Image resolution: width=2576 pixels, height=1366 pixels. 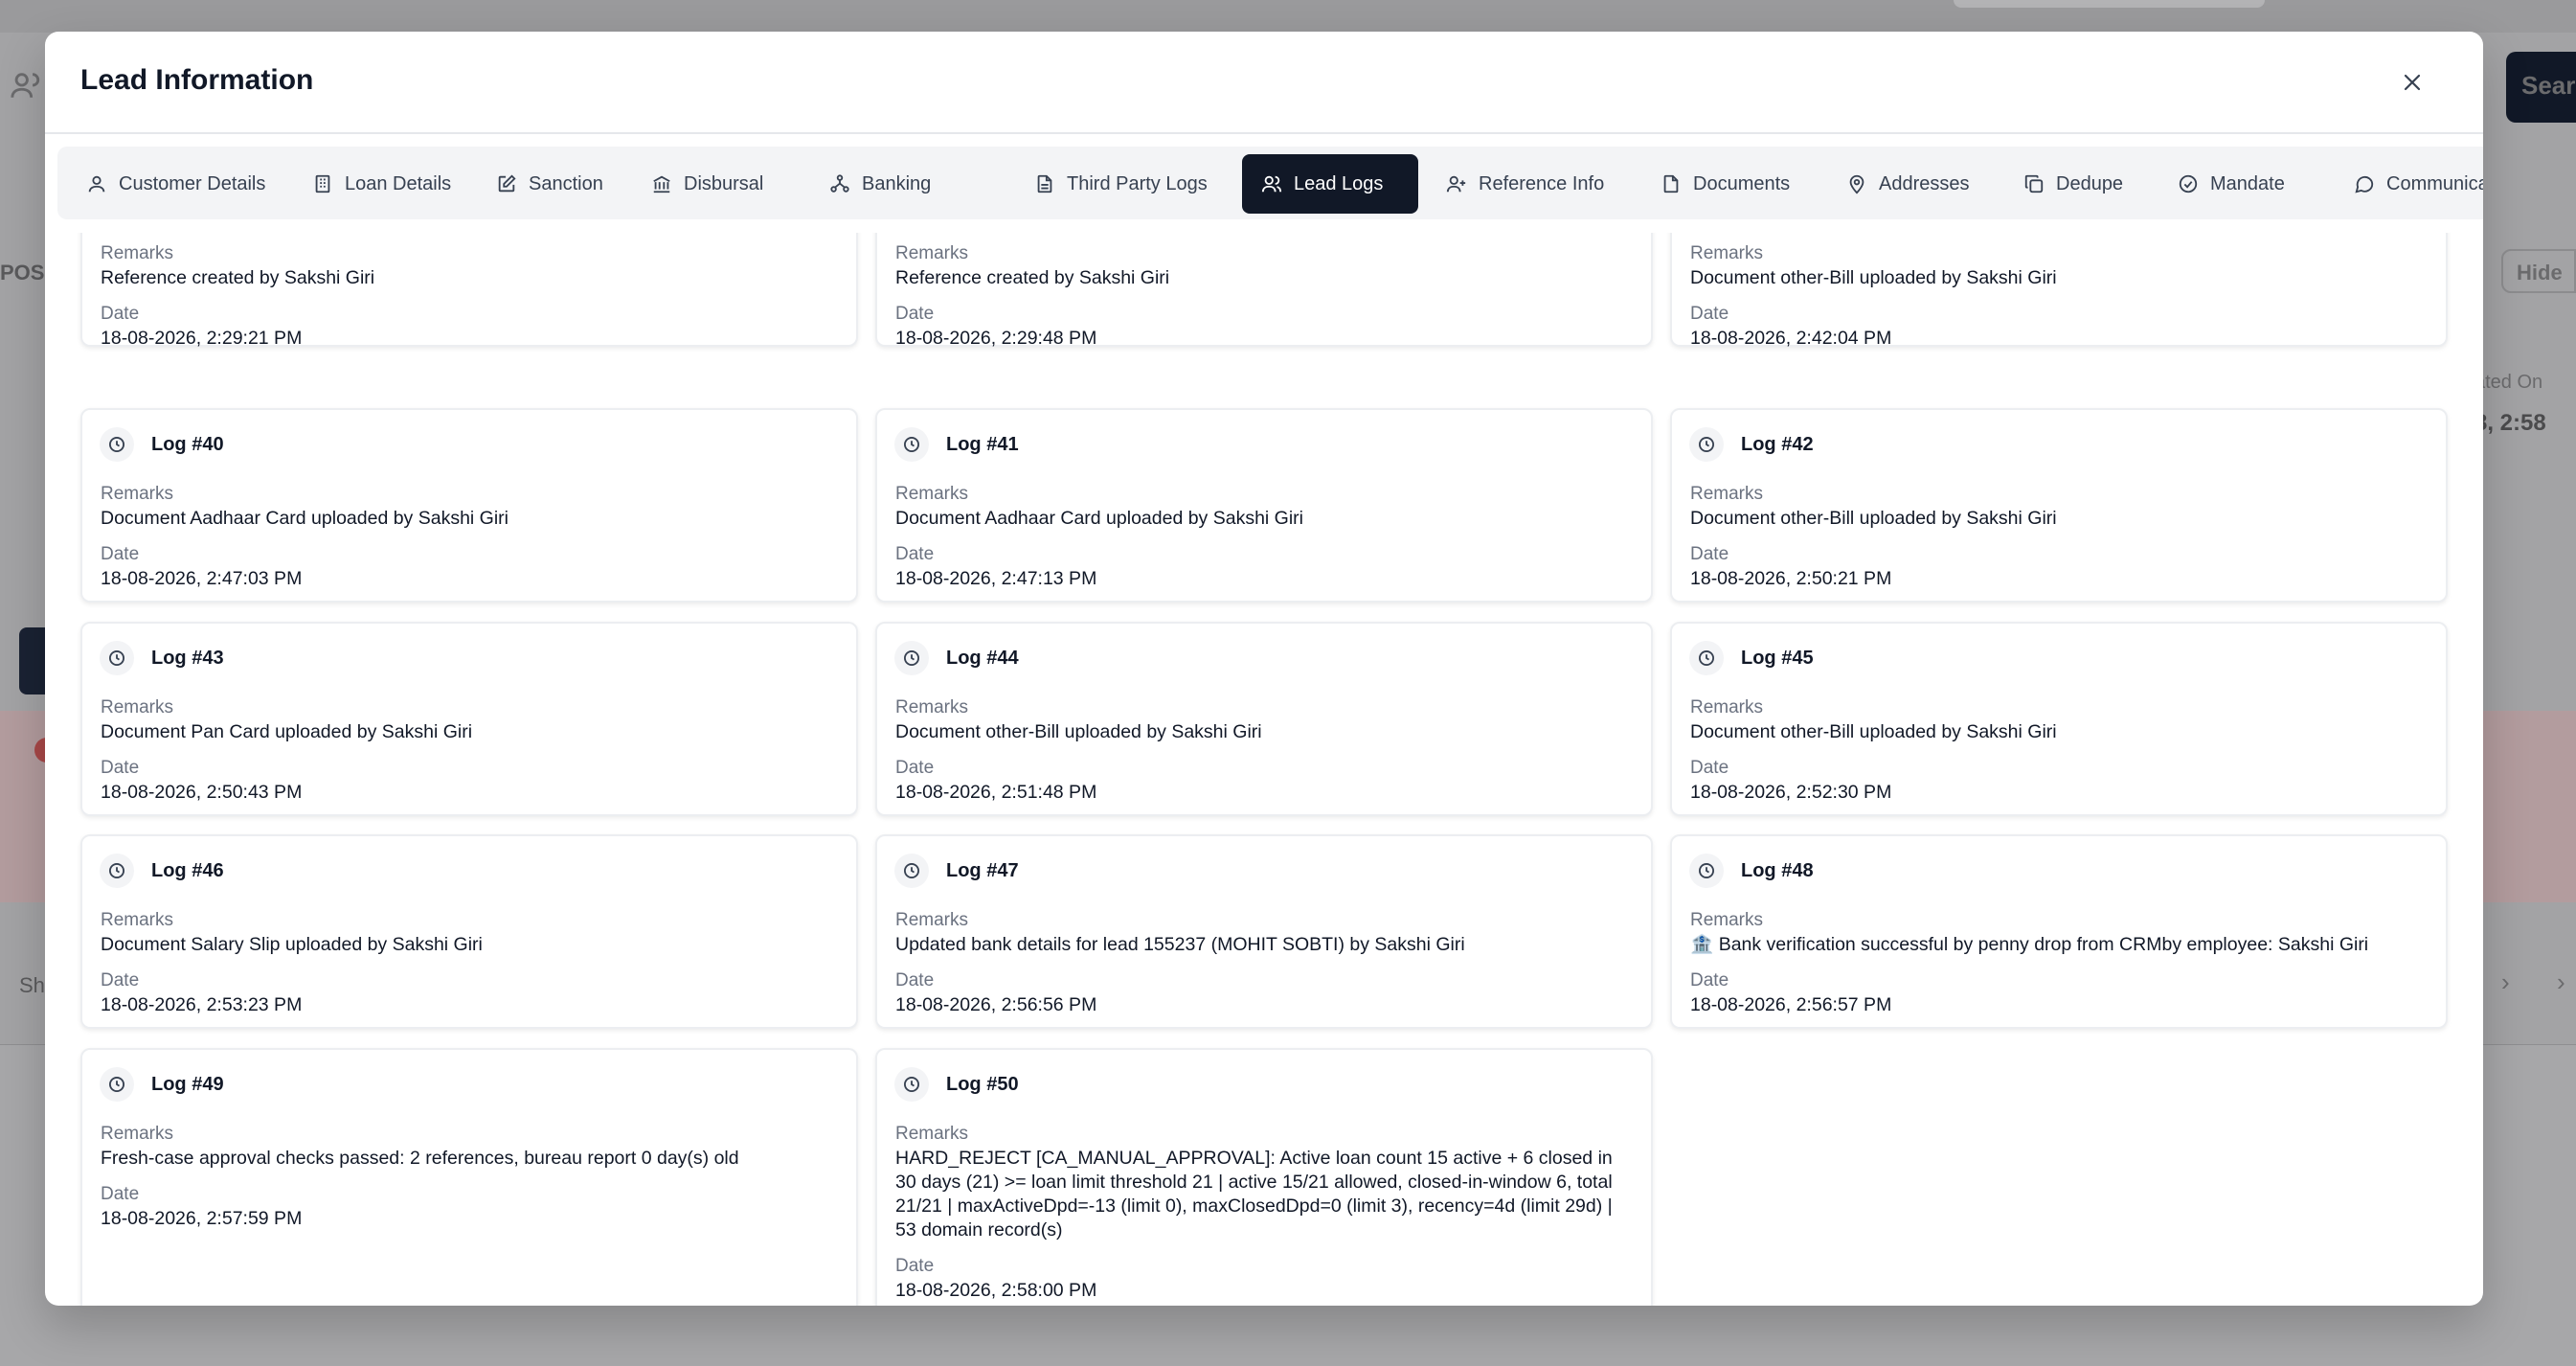 What do you see at coordinates (1791, 578) in the screenshot?
I see `date-value: 18-08-2026, 2:50:21 PM` at bounding box center [1791, 578].